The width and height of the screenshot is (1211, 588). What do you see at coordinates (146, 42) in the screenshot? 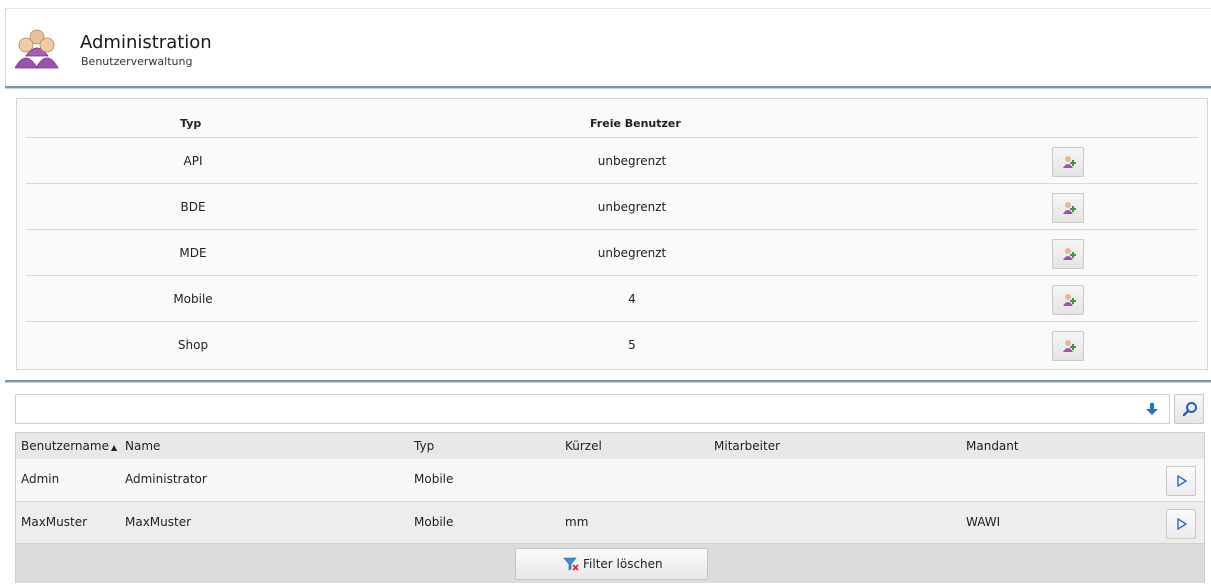
I see `page-title: Administration` at bounding box center [146, 42].